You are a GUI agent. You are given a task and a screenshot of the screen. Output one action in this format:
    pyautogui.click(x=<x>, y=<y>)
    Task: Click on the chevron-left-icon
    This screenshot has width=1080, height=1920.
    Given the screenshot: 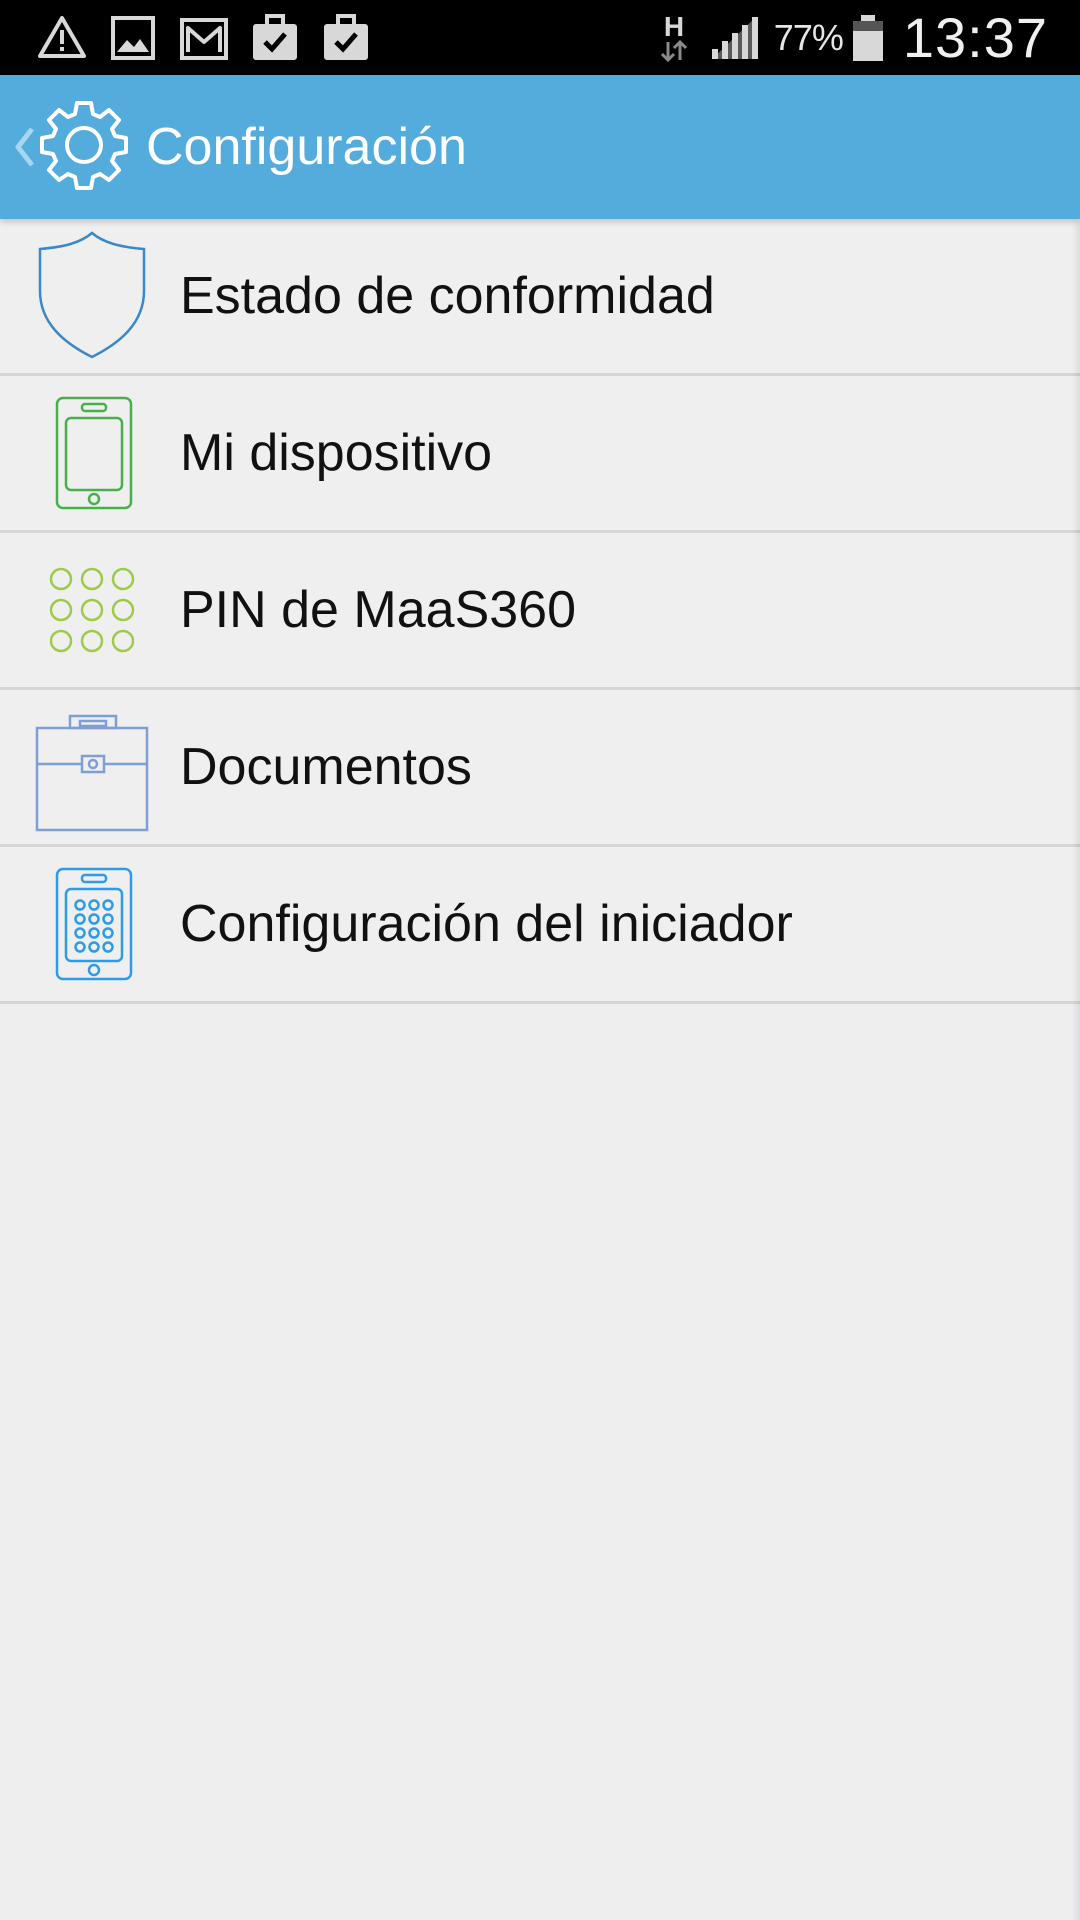 What is the action you would take?
    pyautogui.click(x=24, y=147)
    